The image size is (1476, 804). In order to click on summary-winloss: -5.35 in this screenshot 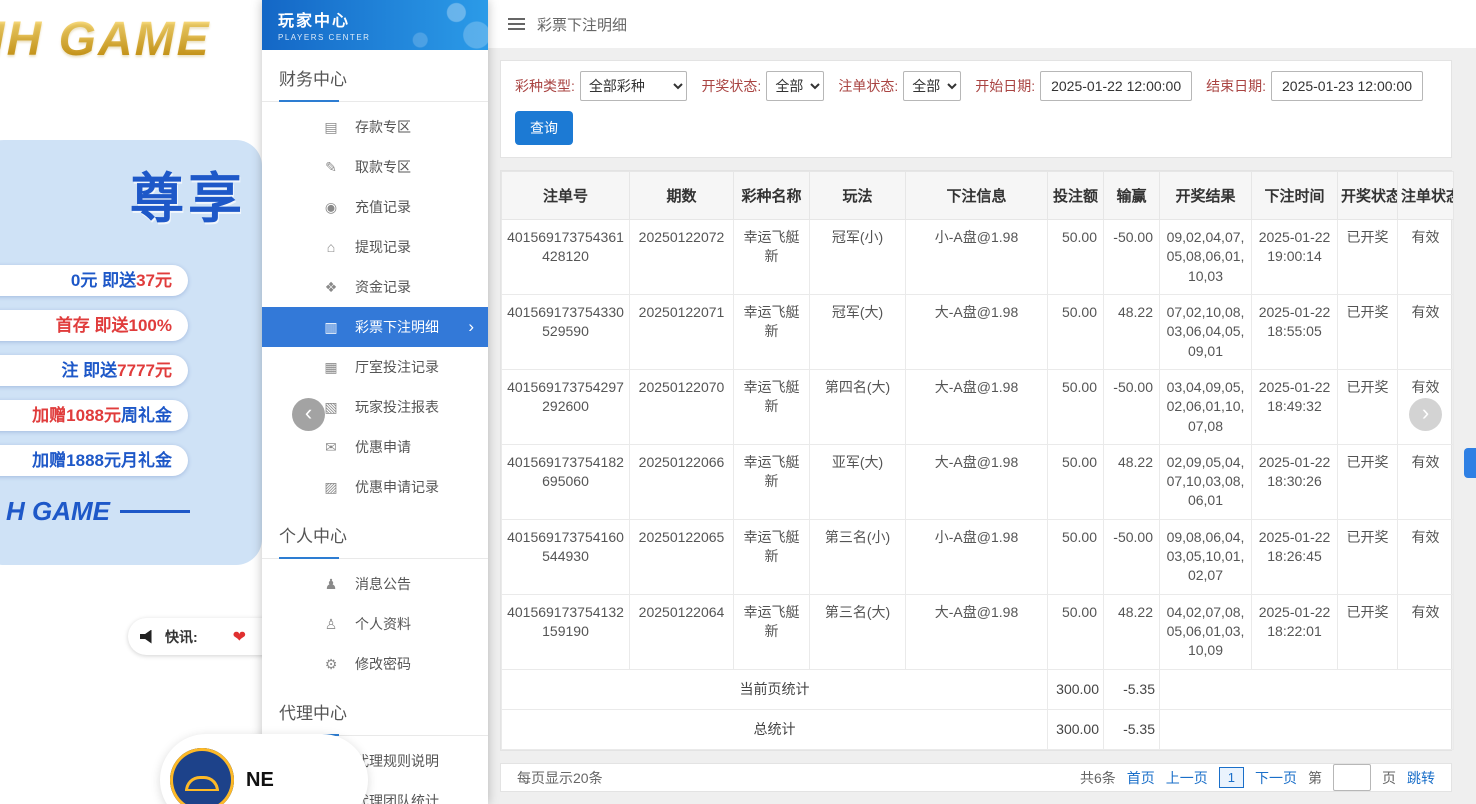, I will do `click(1131, 689)`.